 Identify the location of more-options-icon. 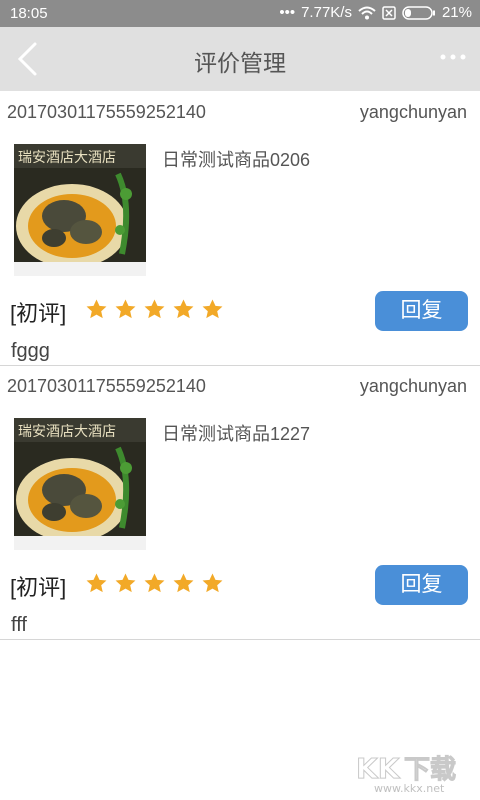
(453, 57).